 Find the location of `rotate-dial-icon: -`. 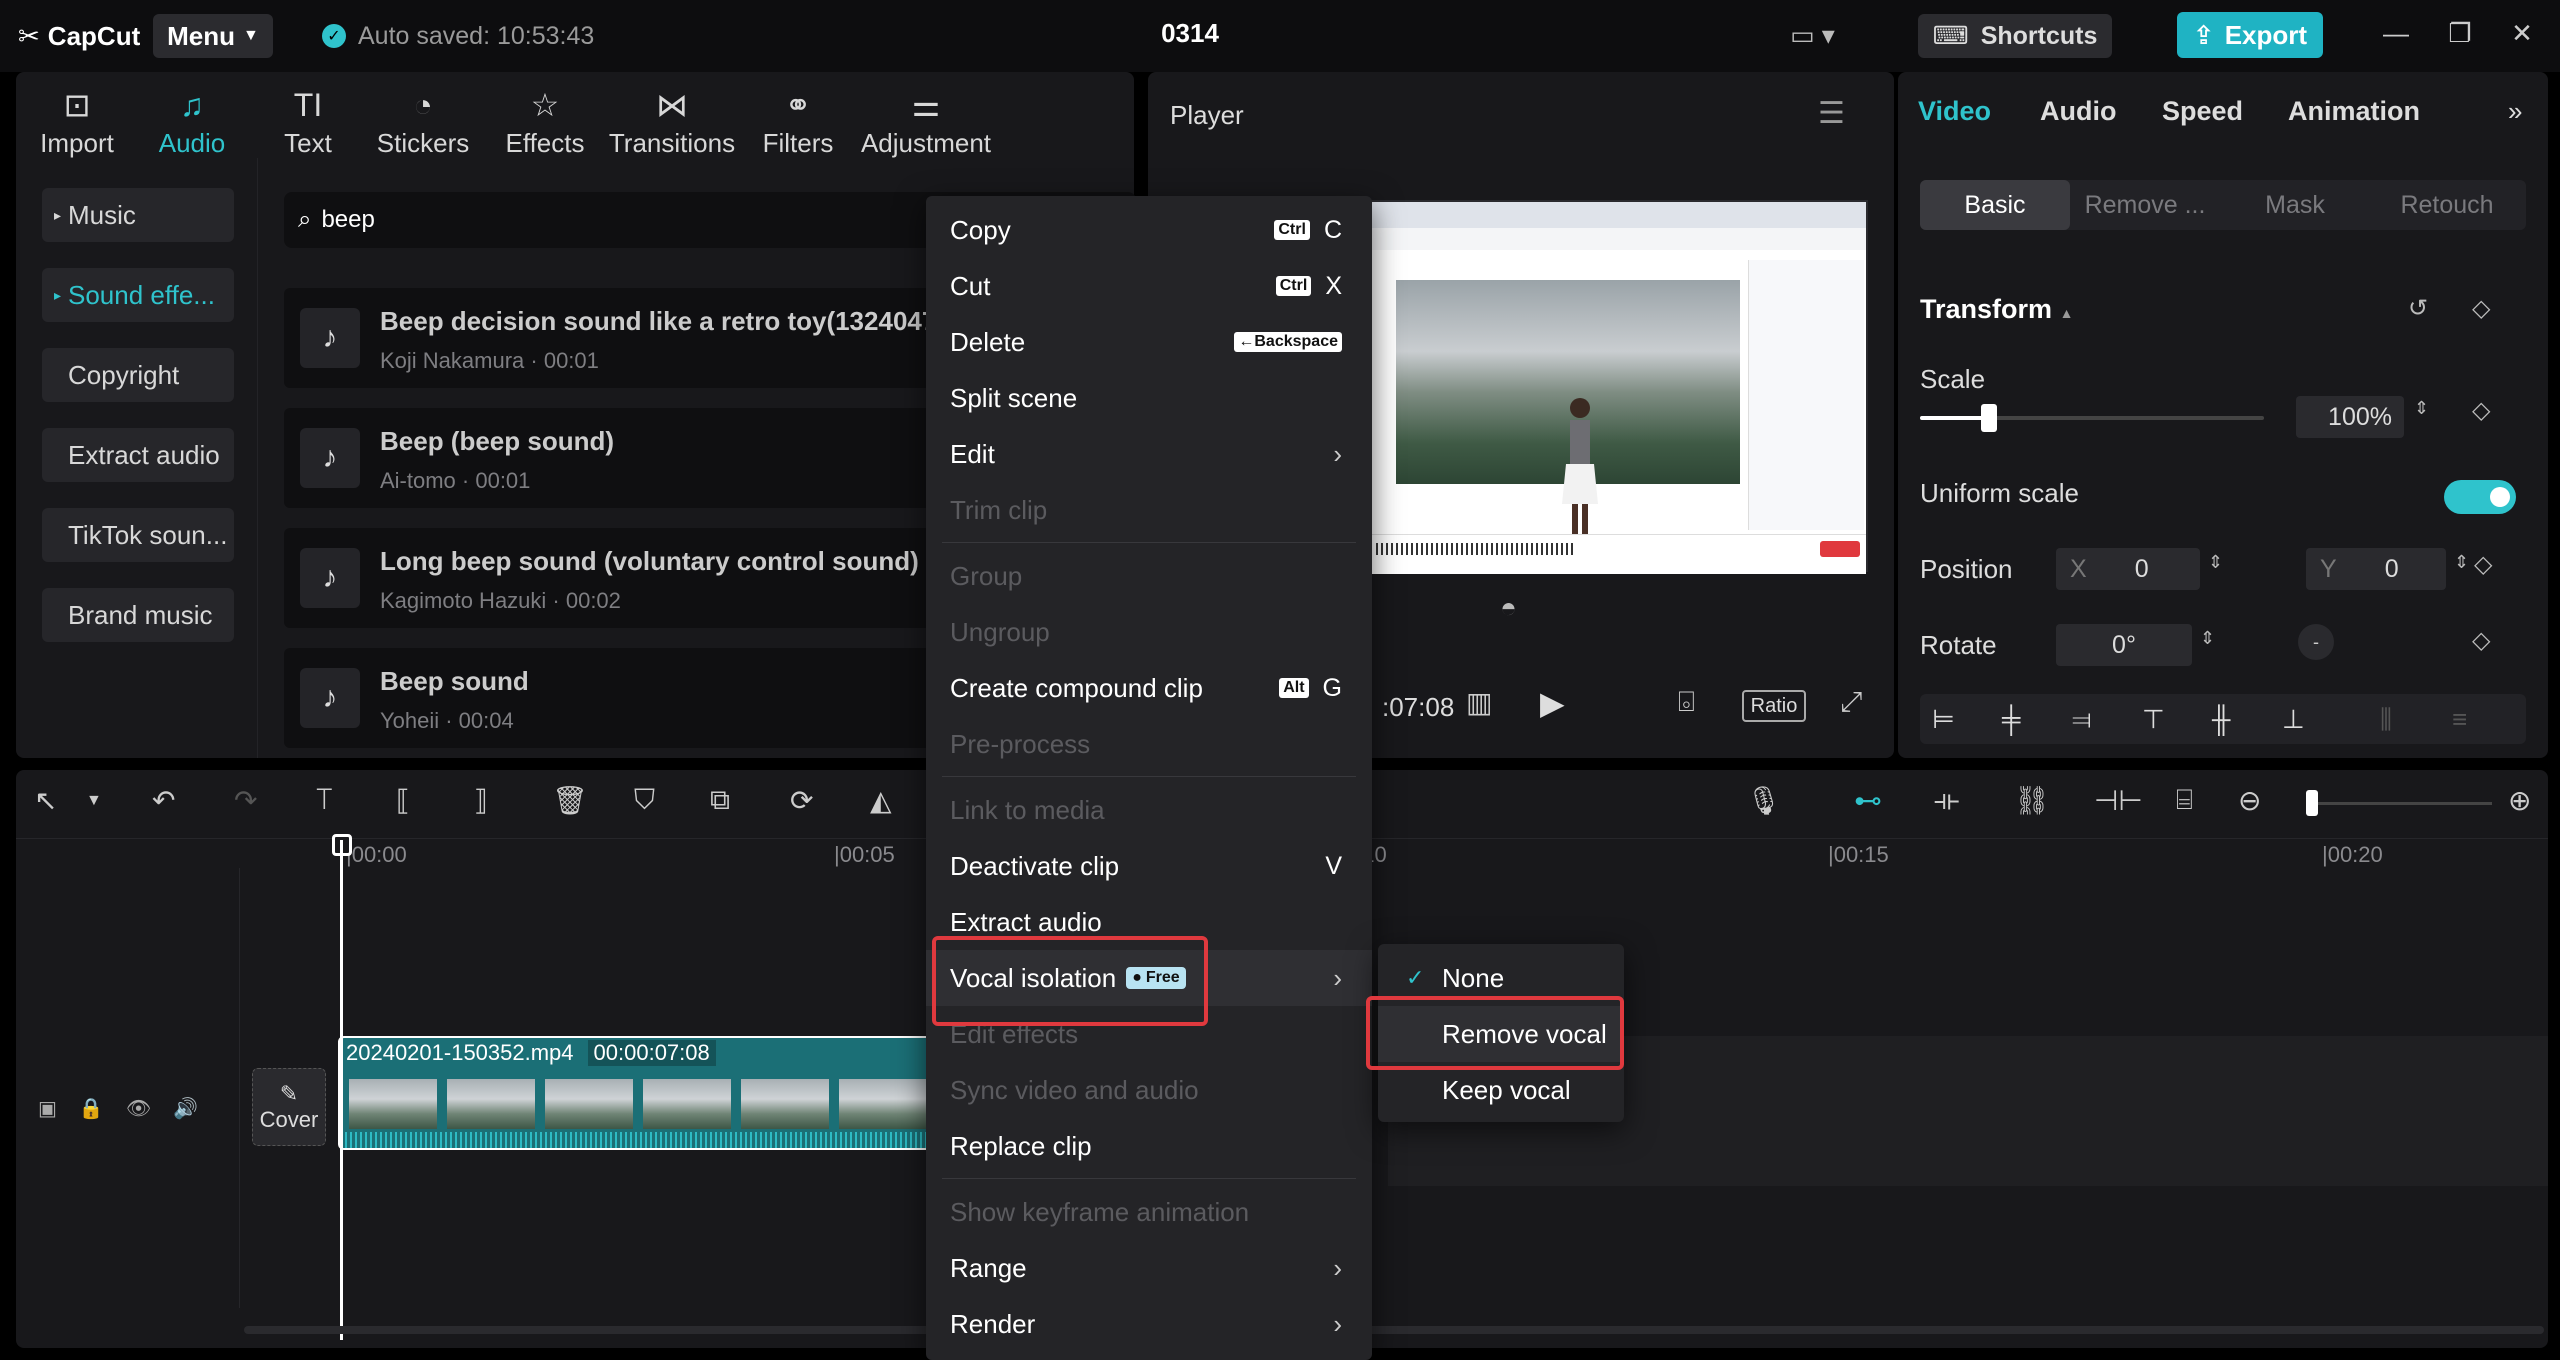

rotate-dial-icon: - is located at coordinates (2316, 642).